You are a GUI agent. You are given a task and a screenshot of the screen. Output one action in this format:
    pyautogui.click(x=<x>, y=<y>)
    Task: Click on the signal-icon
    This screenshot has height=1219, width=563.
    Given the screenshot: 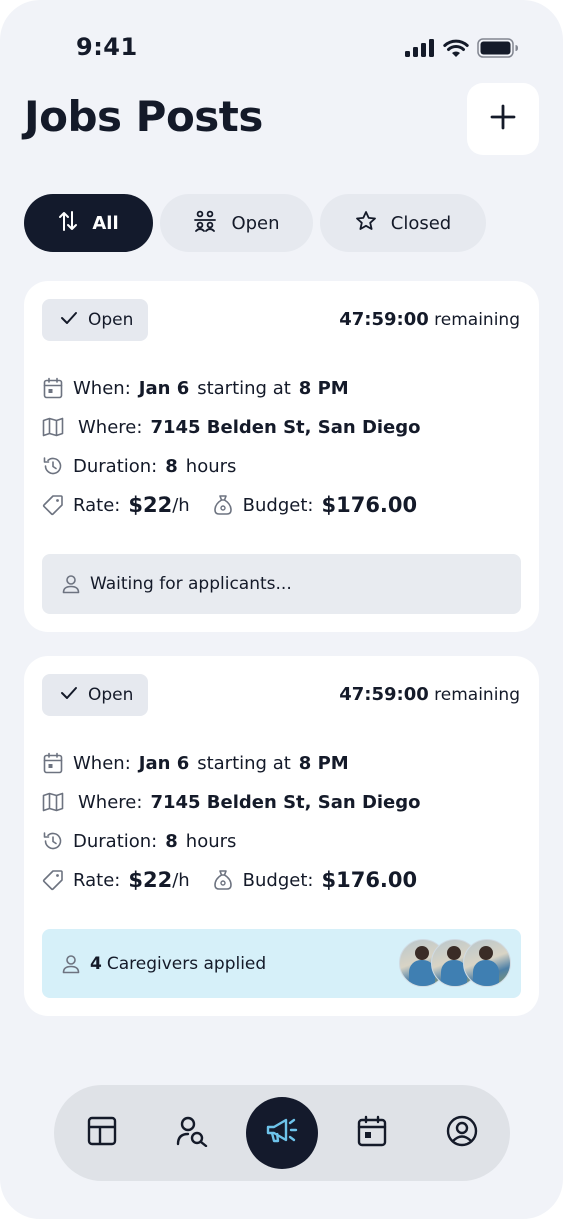 What is the action you would take?
    pyautogui.click(x=420, y=50)
    